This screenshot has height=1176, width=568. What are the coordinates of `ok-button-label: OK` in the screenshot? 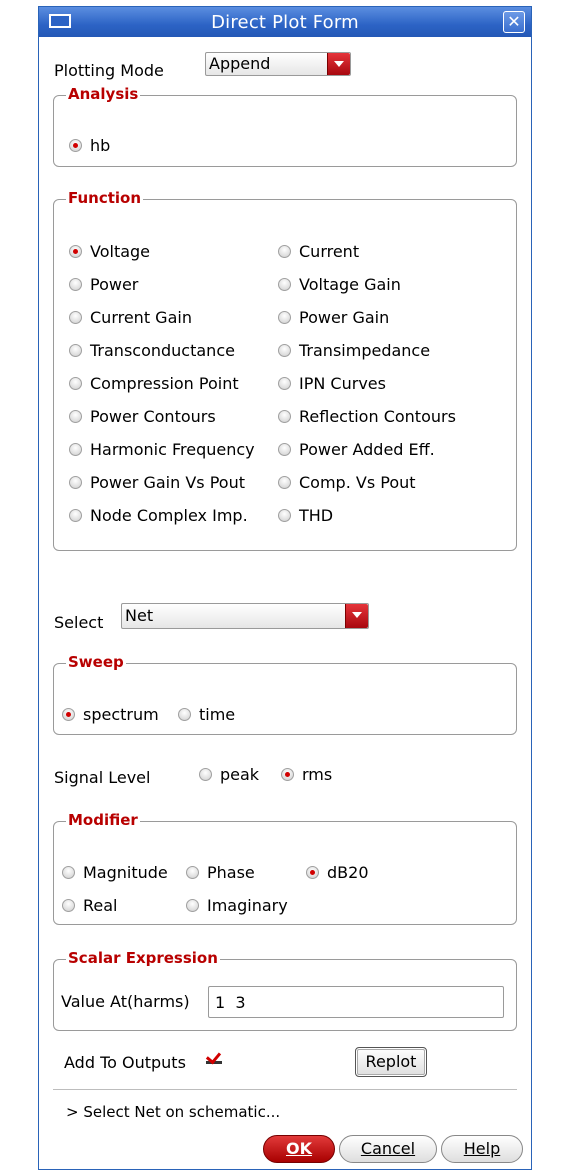 It's located at (299, 1148).